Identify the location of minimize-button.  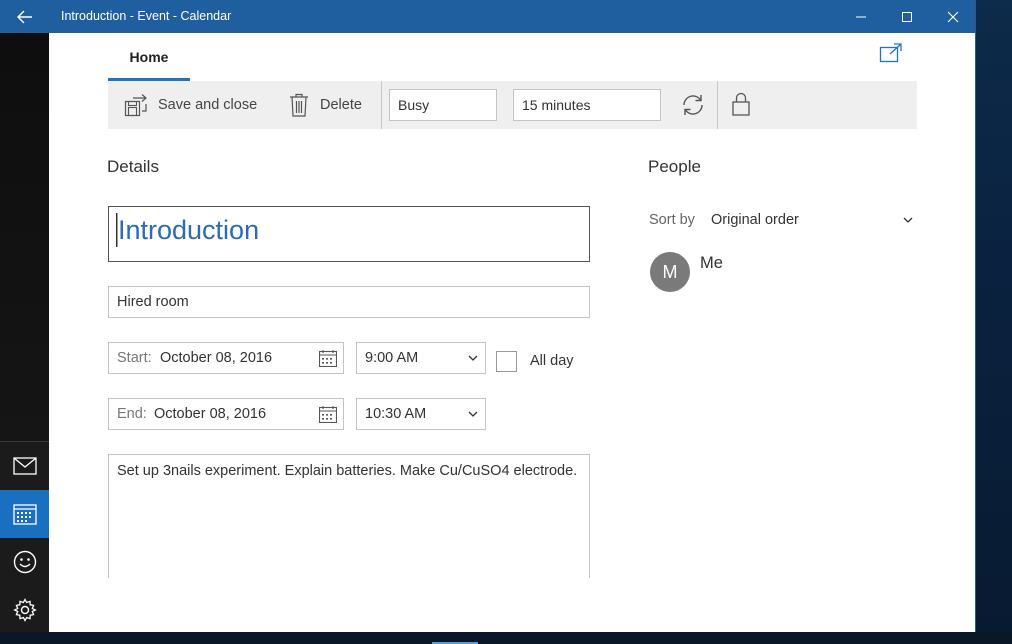
(861, 16).